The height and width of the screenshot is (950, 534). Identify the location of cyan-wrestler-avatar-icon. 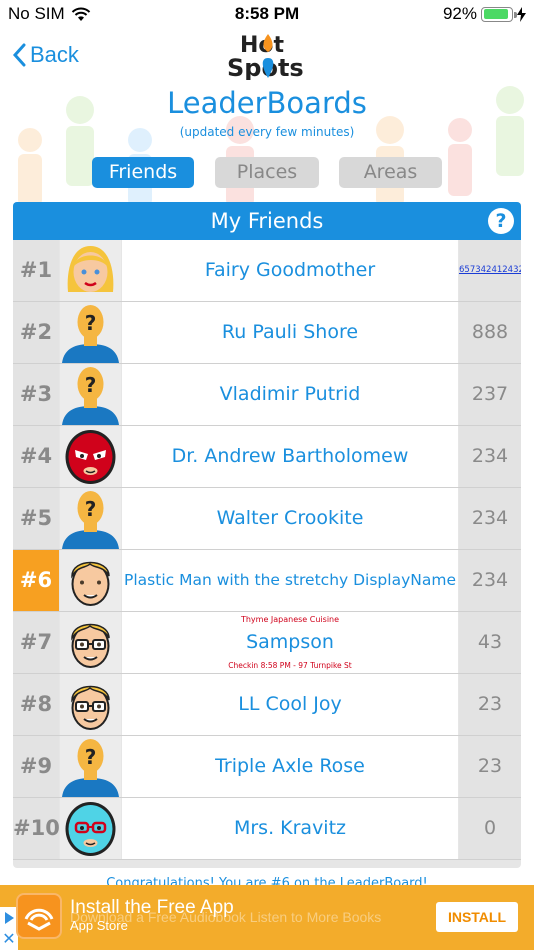
(90, 829).